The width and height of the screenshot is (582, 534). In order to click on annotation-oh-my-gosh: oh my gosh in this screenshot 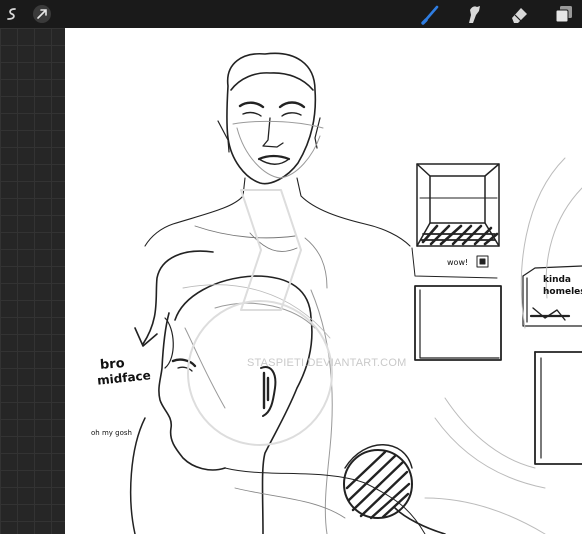, I will do `click(111, 433)`.